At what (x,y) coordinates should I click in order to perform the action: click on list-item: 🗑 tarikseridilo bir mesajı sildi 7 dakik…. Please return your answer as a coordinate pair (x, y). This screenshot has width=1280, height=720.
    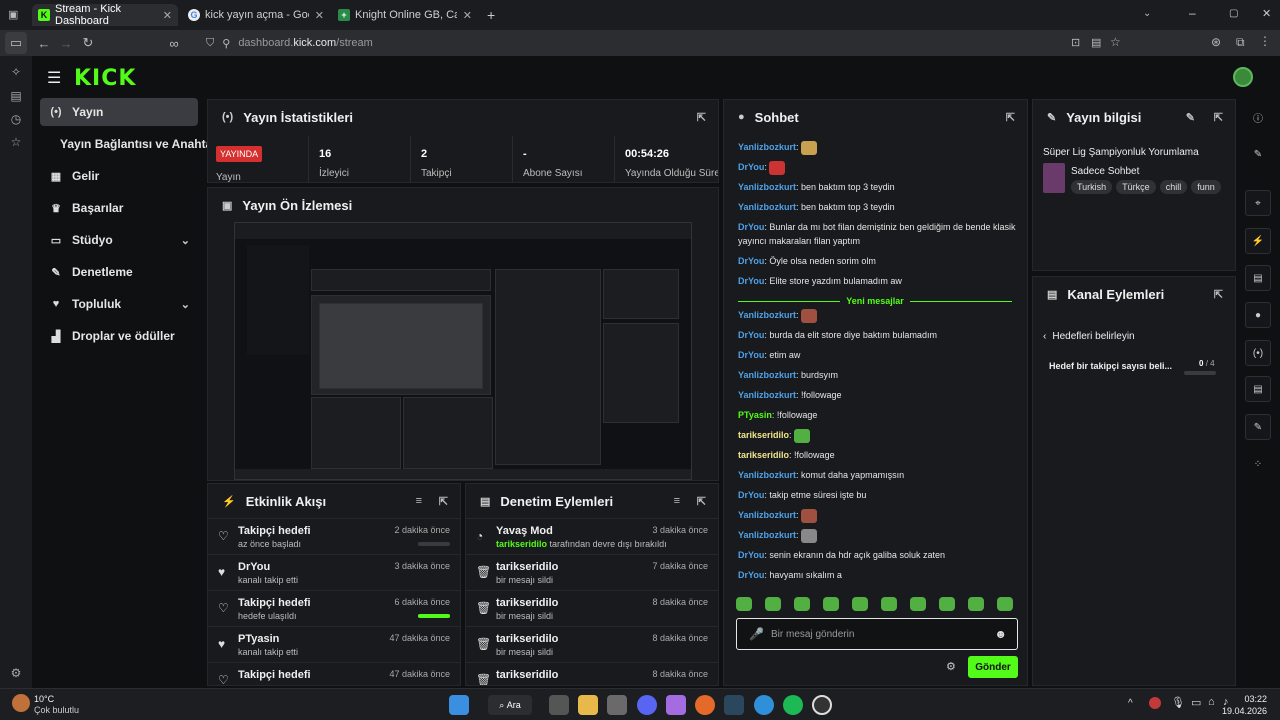
    Looking at the image, I should click on (592, 572).